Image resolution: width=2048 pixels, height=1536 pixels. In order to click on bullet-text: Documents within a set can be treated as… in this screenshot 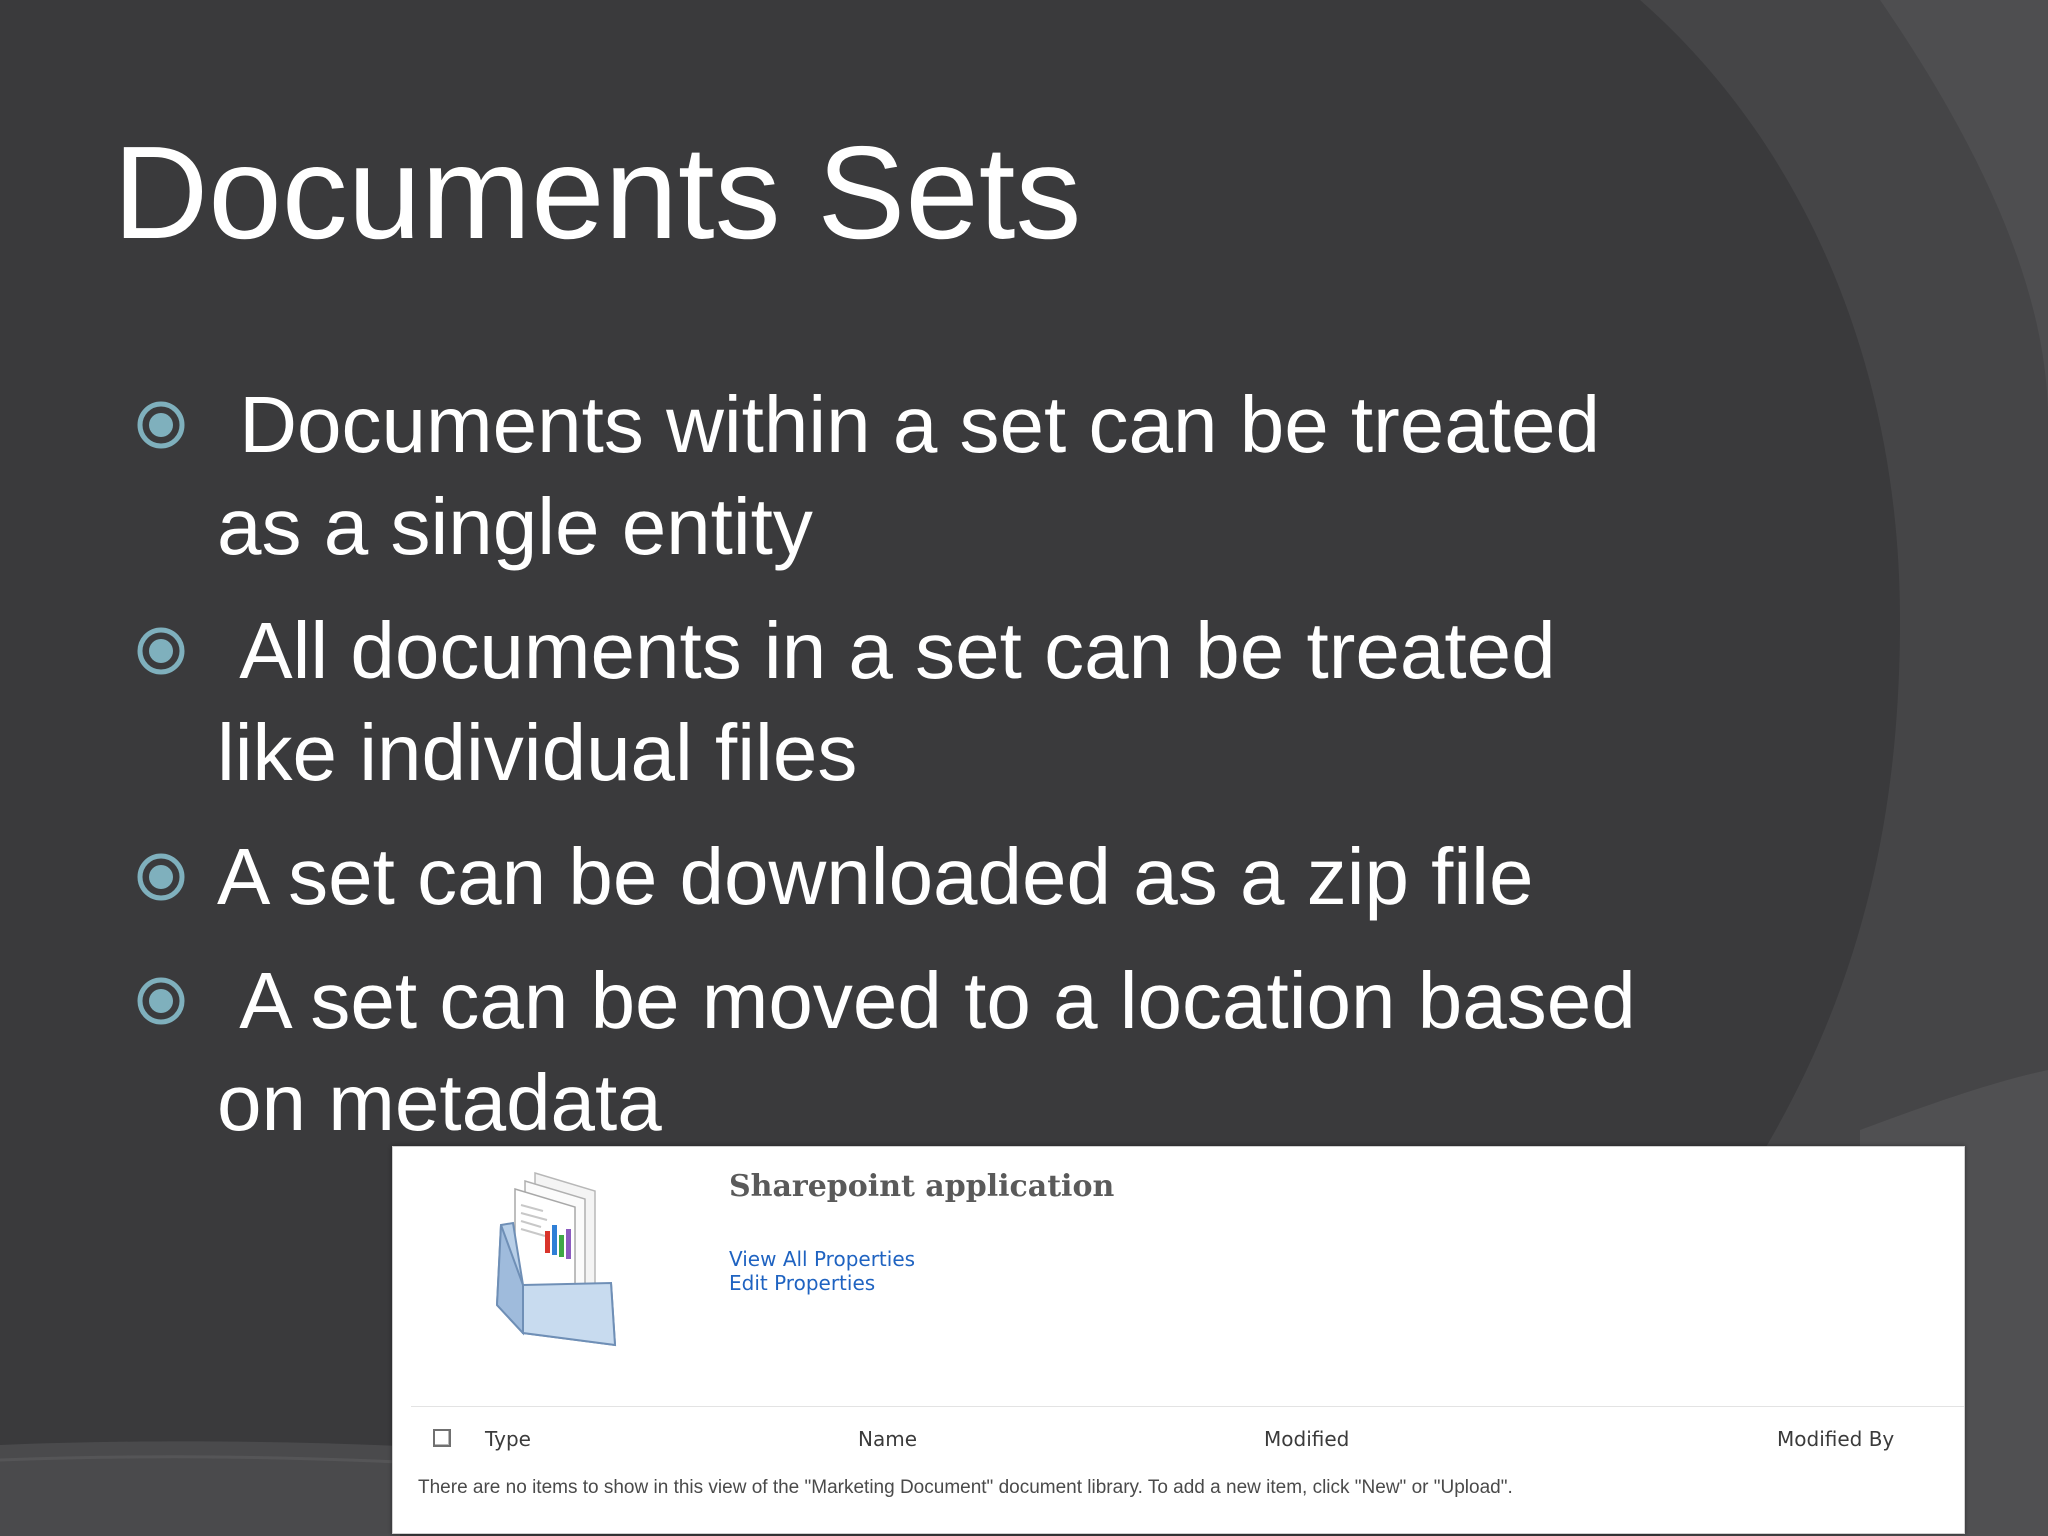, I will do `click(908, 475)`.